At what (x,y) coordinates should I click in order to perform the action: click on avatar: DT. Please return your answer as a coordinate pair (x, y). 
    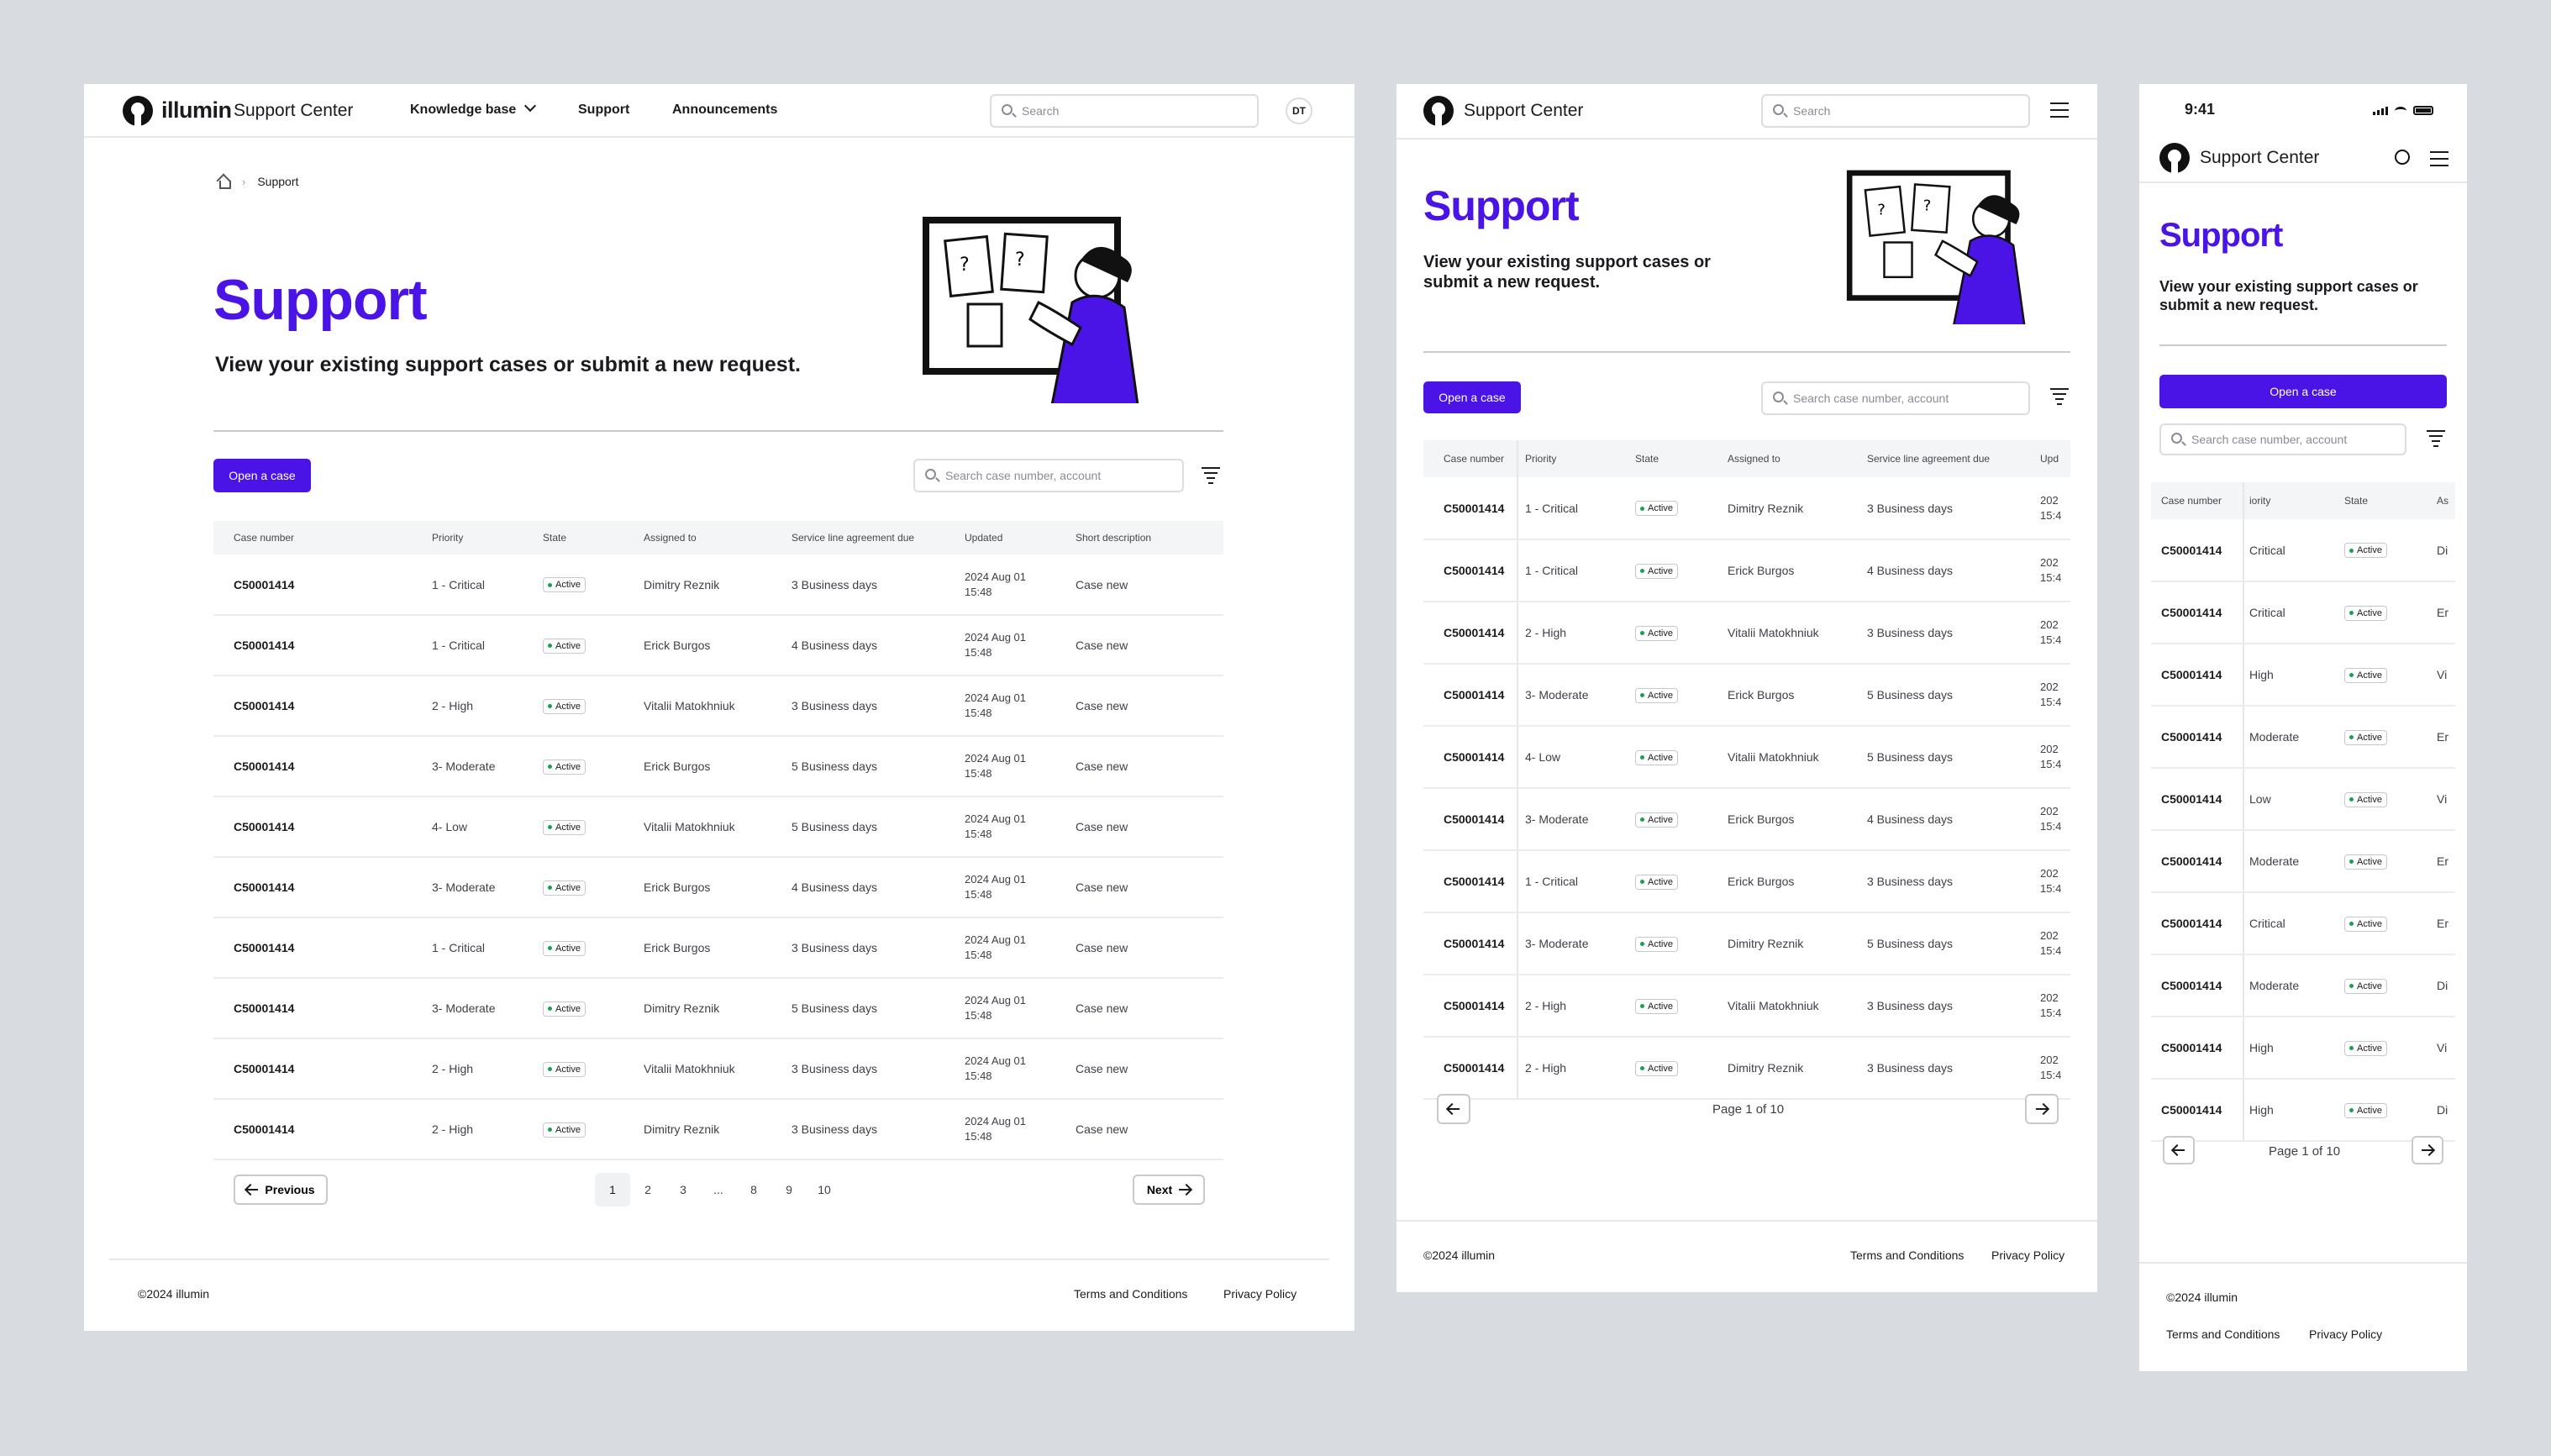
    Looking at the image, I should click on (1299, 110).